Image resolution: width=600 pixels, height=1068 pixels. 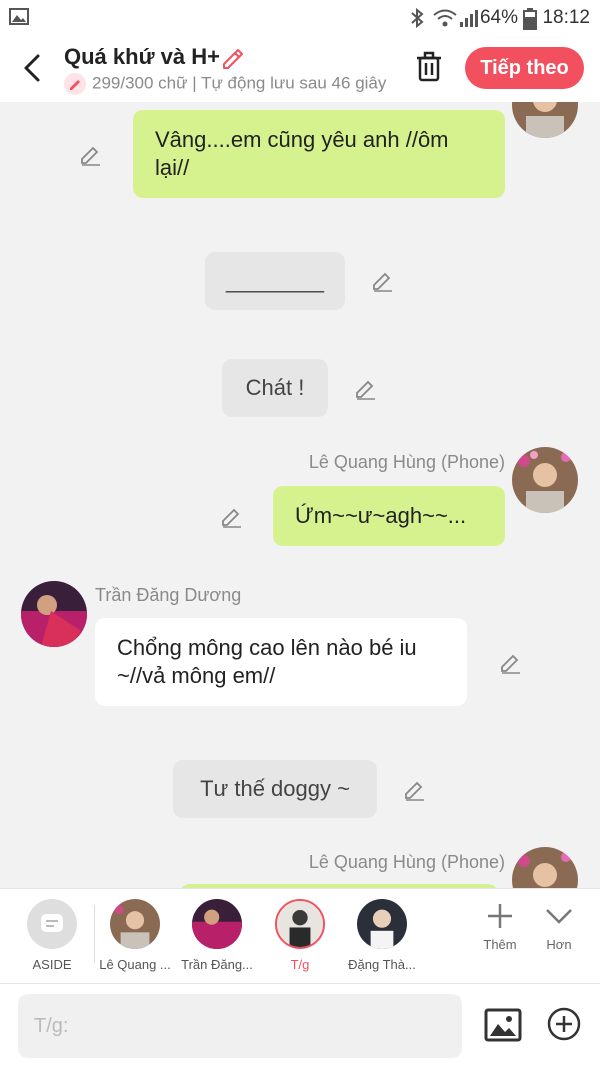 I want to click on gallery-notification-icon, so click(x=19, y=16).